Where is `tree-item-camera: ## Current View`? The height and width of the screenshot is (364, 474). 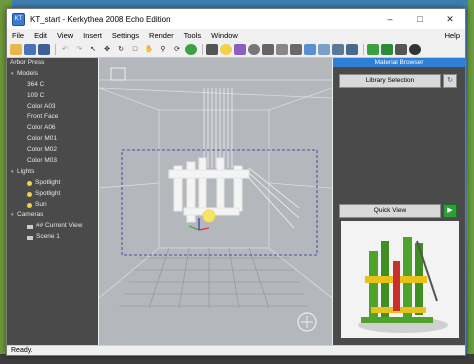 tree-item-camera: ## Current View is located at coordinates (52, 226).